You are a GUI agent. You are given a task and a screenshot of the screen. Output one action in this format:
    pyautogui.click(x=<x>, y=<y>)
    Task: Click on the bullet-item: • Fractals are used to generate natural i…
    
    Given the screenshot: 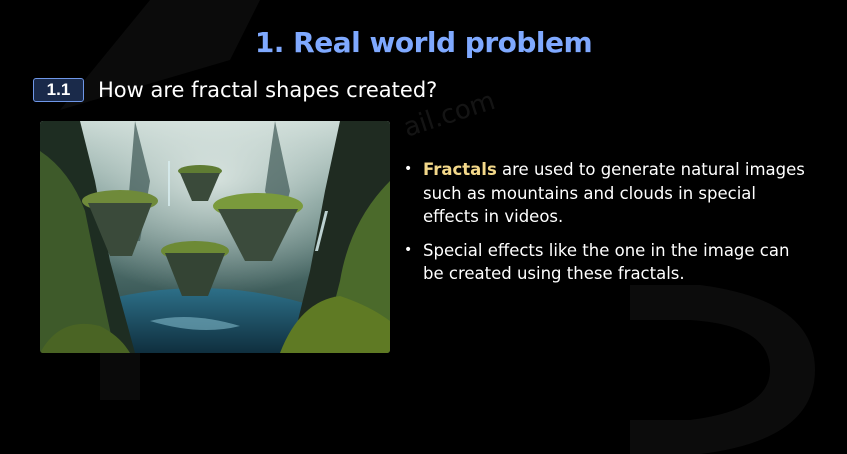 What is the action you would take?
    pyautogui.click(x=607, y=193)
    